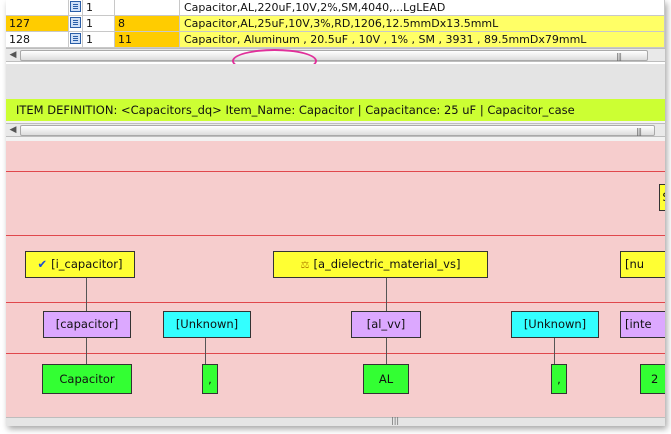 The width and height of the screenshot is (671, 434). Describe the element at coordinates (37, 8) in the screenshot. I see `row-id-cell` at that location.